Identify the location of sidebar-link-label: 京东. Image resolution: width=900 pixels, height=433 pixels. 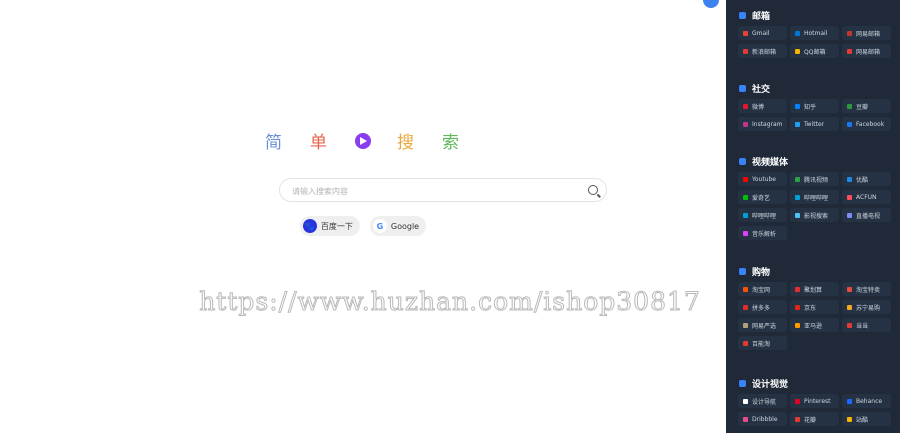
(810, 308).